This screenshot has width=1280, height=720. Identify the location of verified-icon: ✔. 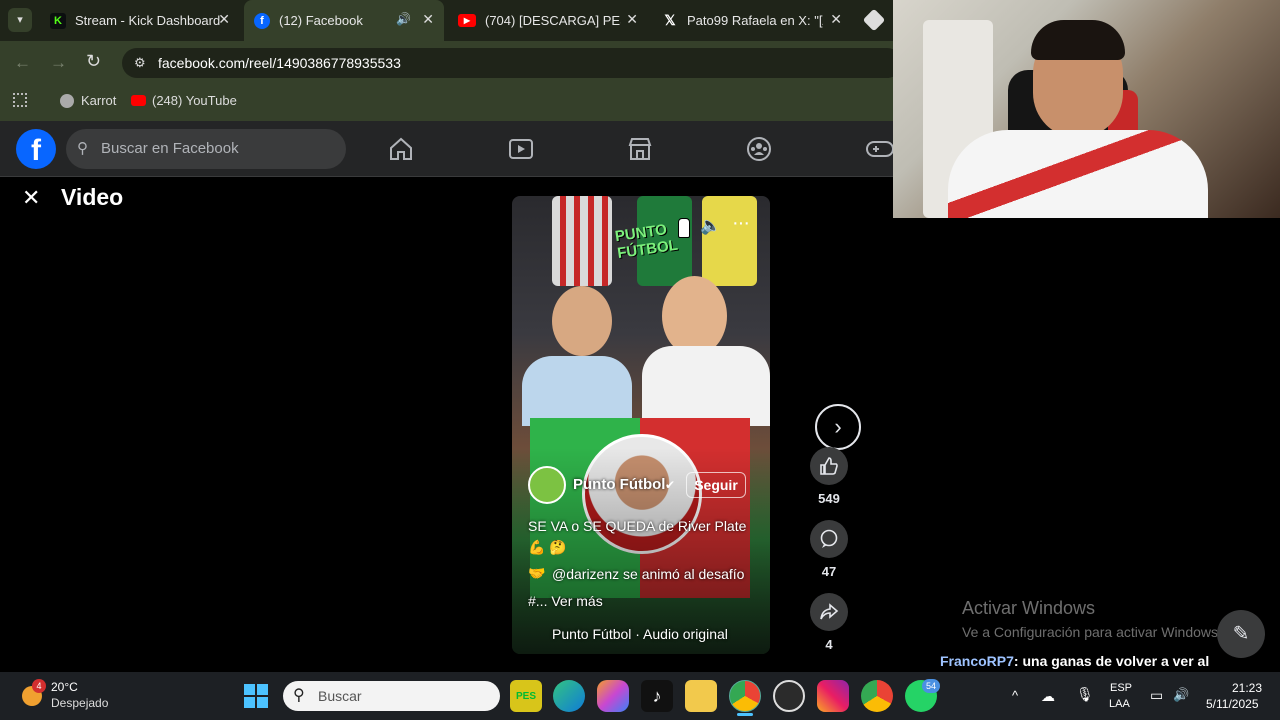
(670, 485).